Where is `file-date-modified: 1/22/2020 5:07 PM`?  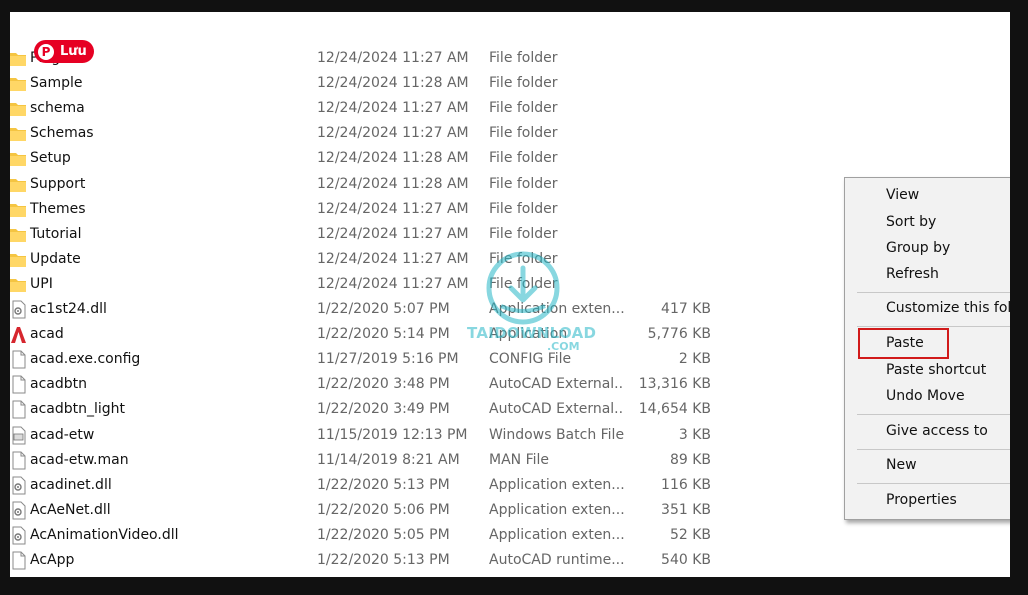 file-date-modified: 1/22/2020 5:07 PM is located at coordinates (383, 309).